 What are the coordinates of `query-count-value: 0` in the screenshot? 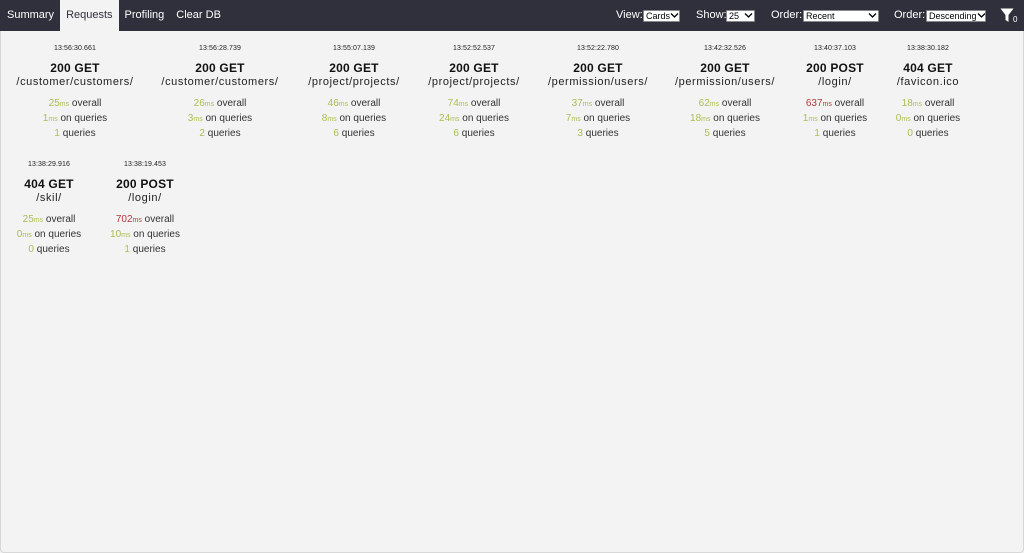 It's located at (31, 249).